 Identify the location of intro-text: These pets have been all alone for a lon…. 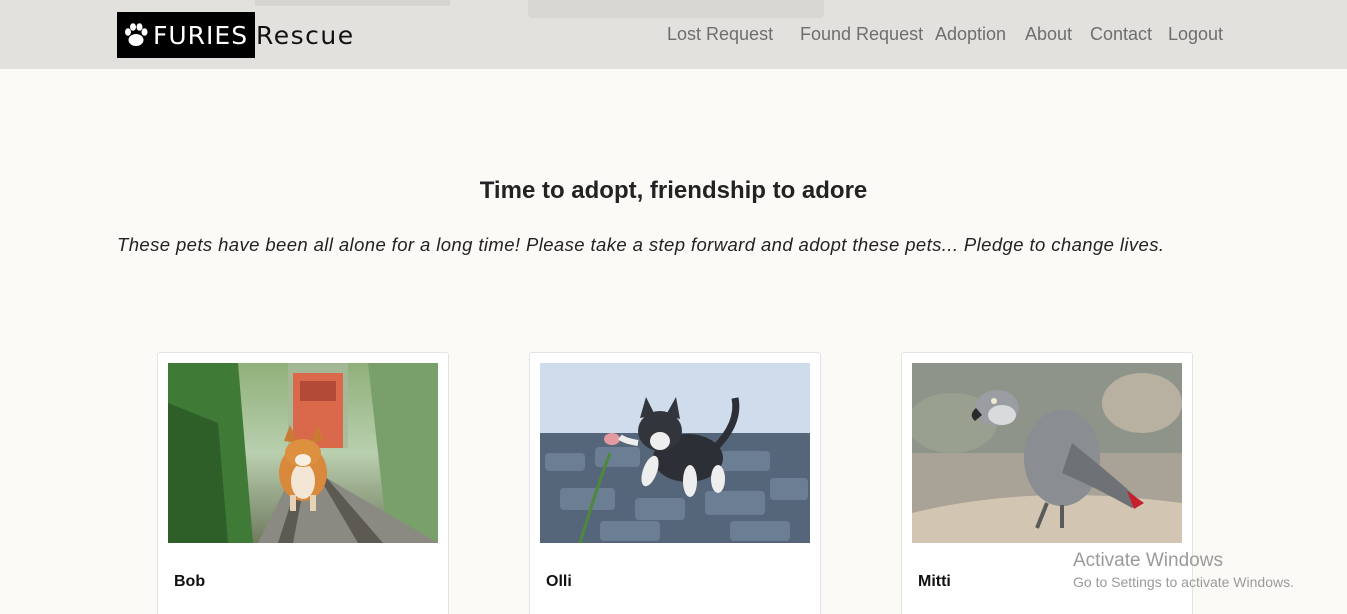
(641, 244).